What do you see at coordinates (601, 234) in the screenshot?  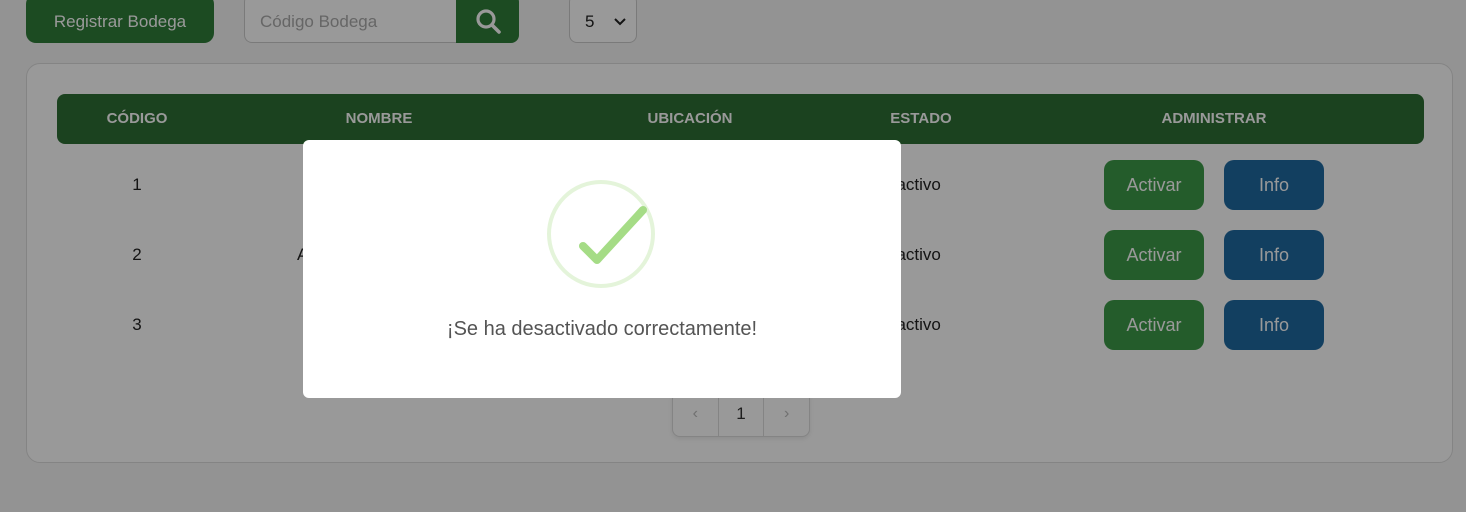 I see `success-check-icon` at bounding box center [601, 234].